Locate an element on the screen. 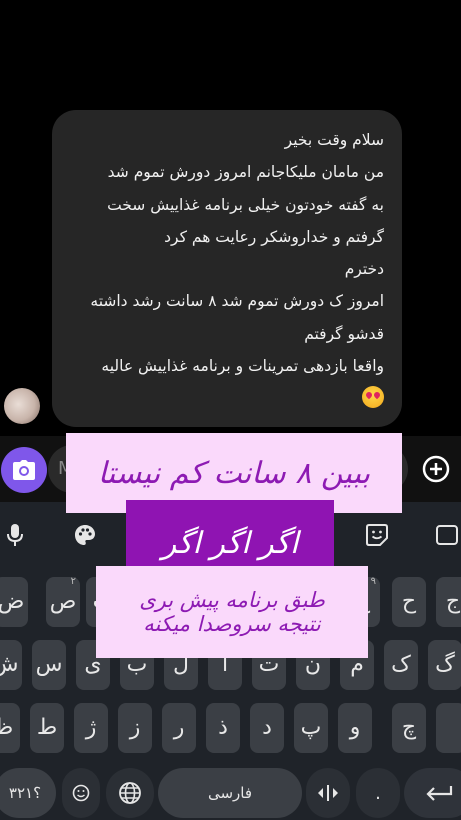  smiley-icon is located at coordinates (81, 793).